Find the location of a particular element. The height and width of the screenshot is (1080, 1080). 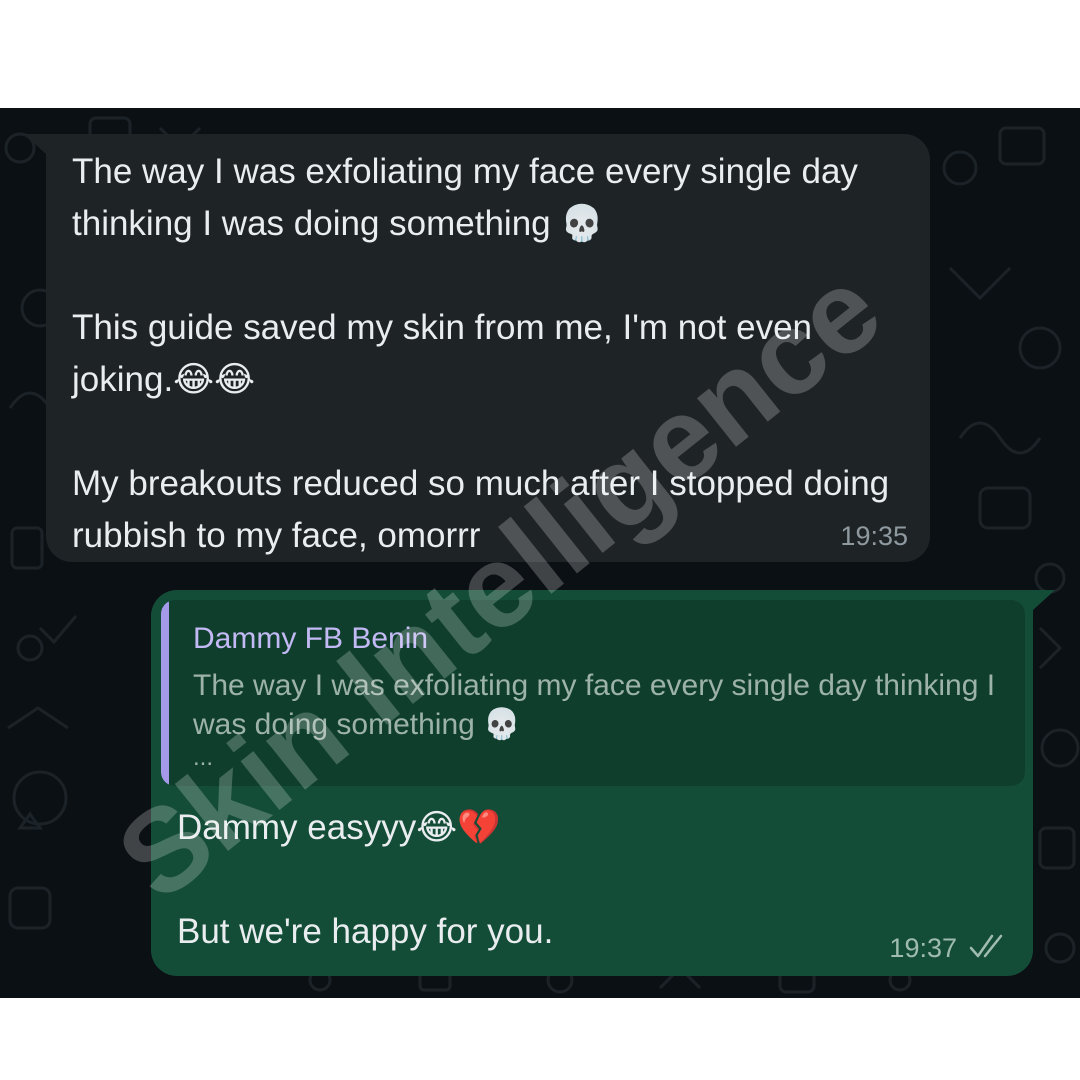

outgoing-bubble-tail is located at coordinates (1044, 600).